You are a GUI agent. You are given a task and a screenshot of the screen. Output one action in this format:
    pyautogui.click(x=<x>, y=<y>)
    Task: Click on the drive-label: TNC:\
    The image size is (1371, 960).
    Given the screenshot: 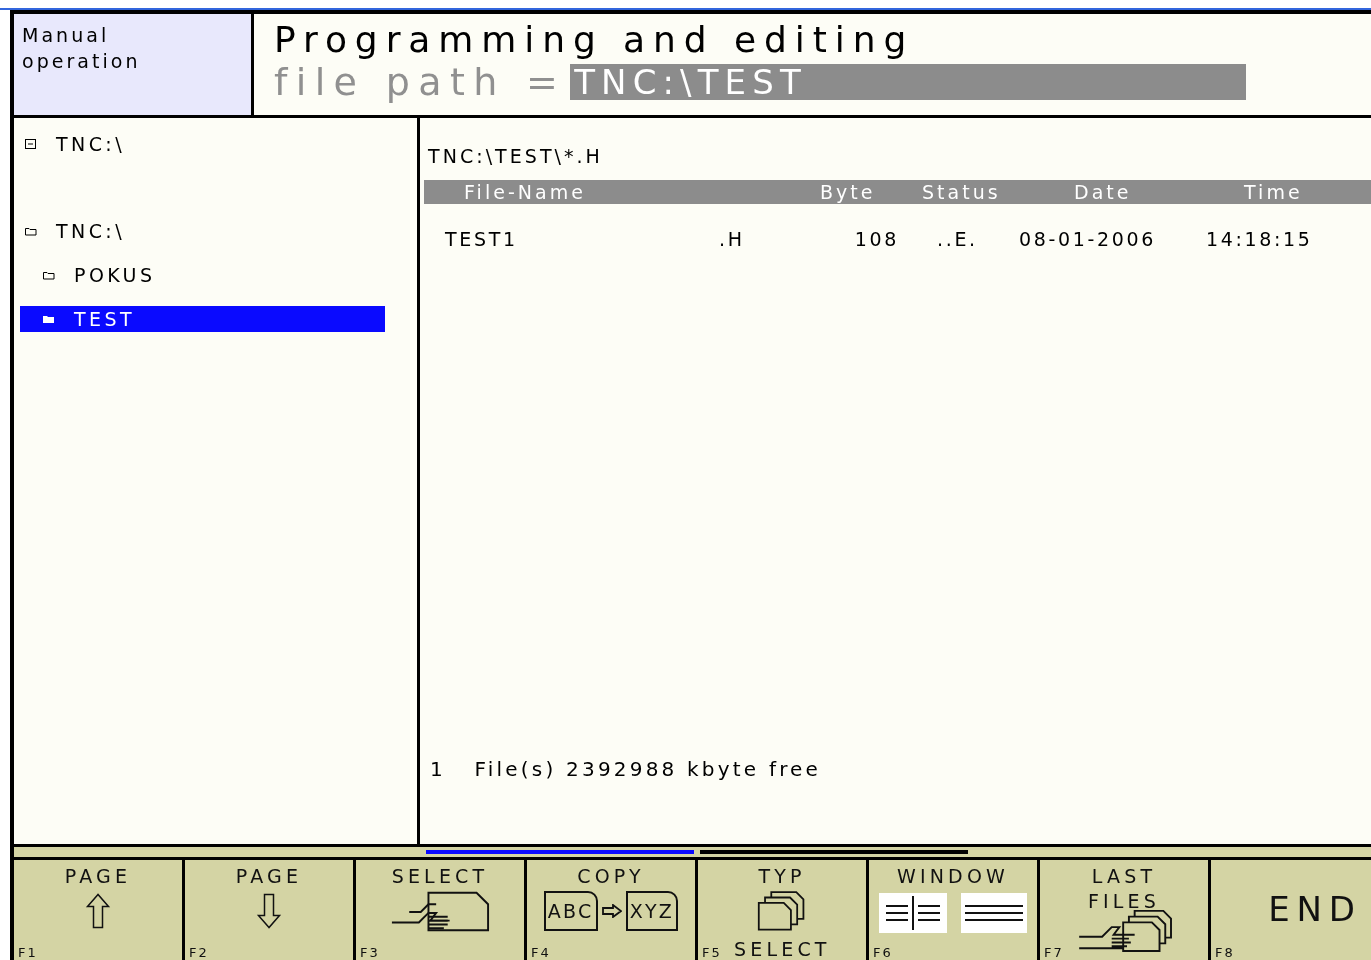 What is the action you would take?
    pyautogui.click(x=90, y=144)
    